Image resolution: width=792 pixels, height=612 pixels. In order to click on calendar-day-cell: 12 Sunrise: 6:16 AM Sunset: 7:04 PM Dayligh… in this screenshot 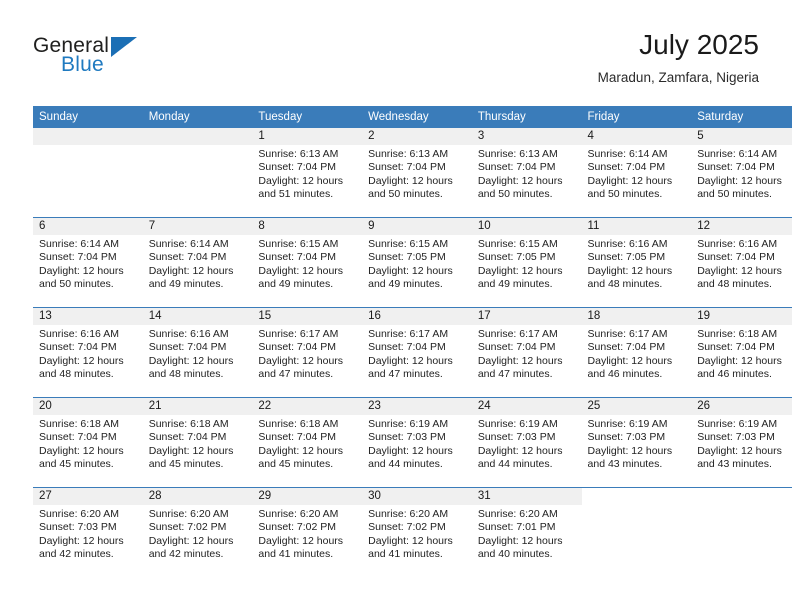, I will do `click(741, 262)`.